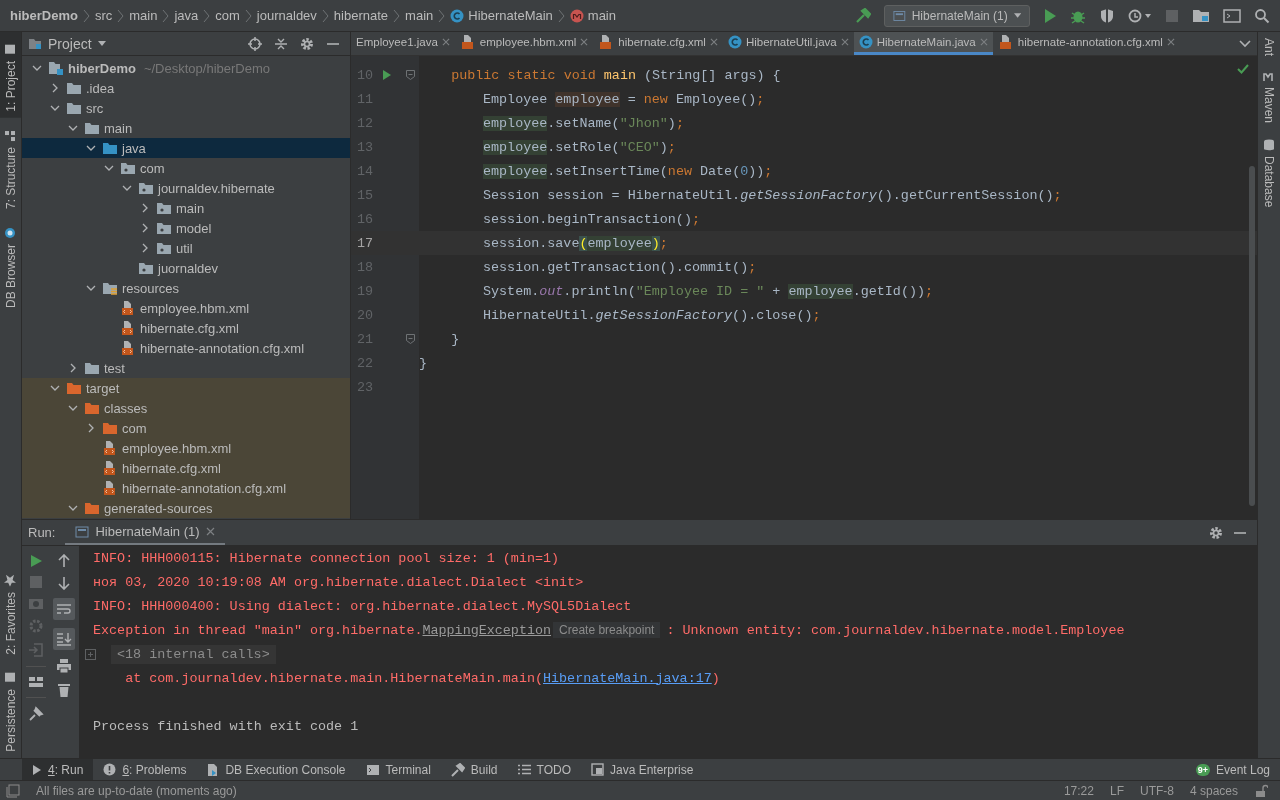 The width and height of the screenshot is (1280, 800). I want to click on tree-item: hiberDemo ~/Desktop/hiberDemo, so click(186, 68).